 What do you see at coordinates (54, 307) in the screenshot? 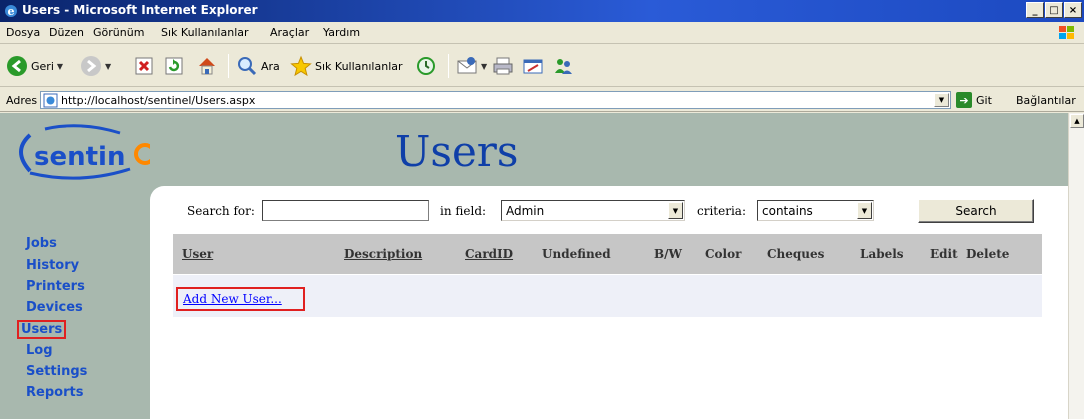
I see `nav-devices: Devices` at bounding box center [54, 307].